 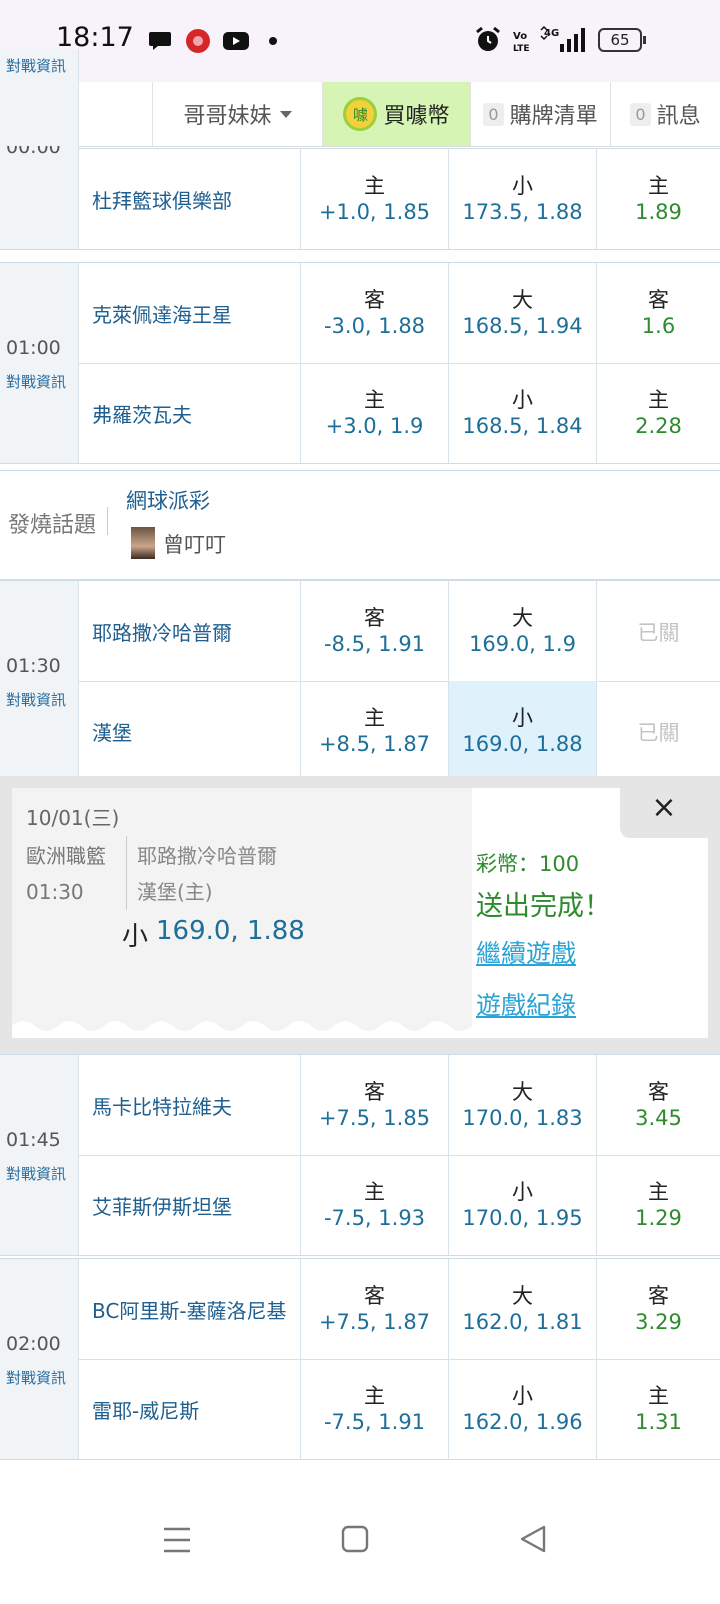 I want to click on odds-value: -3.0, 1.88, so click(x=374, y=326).